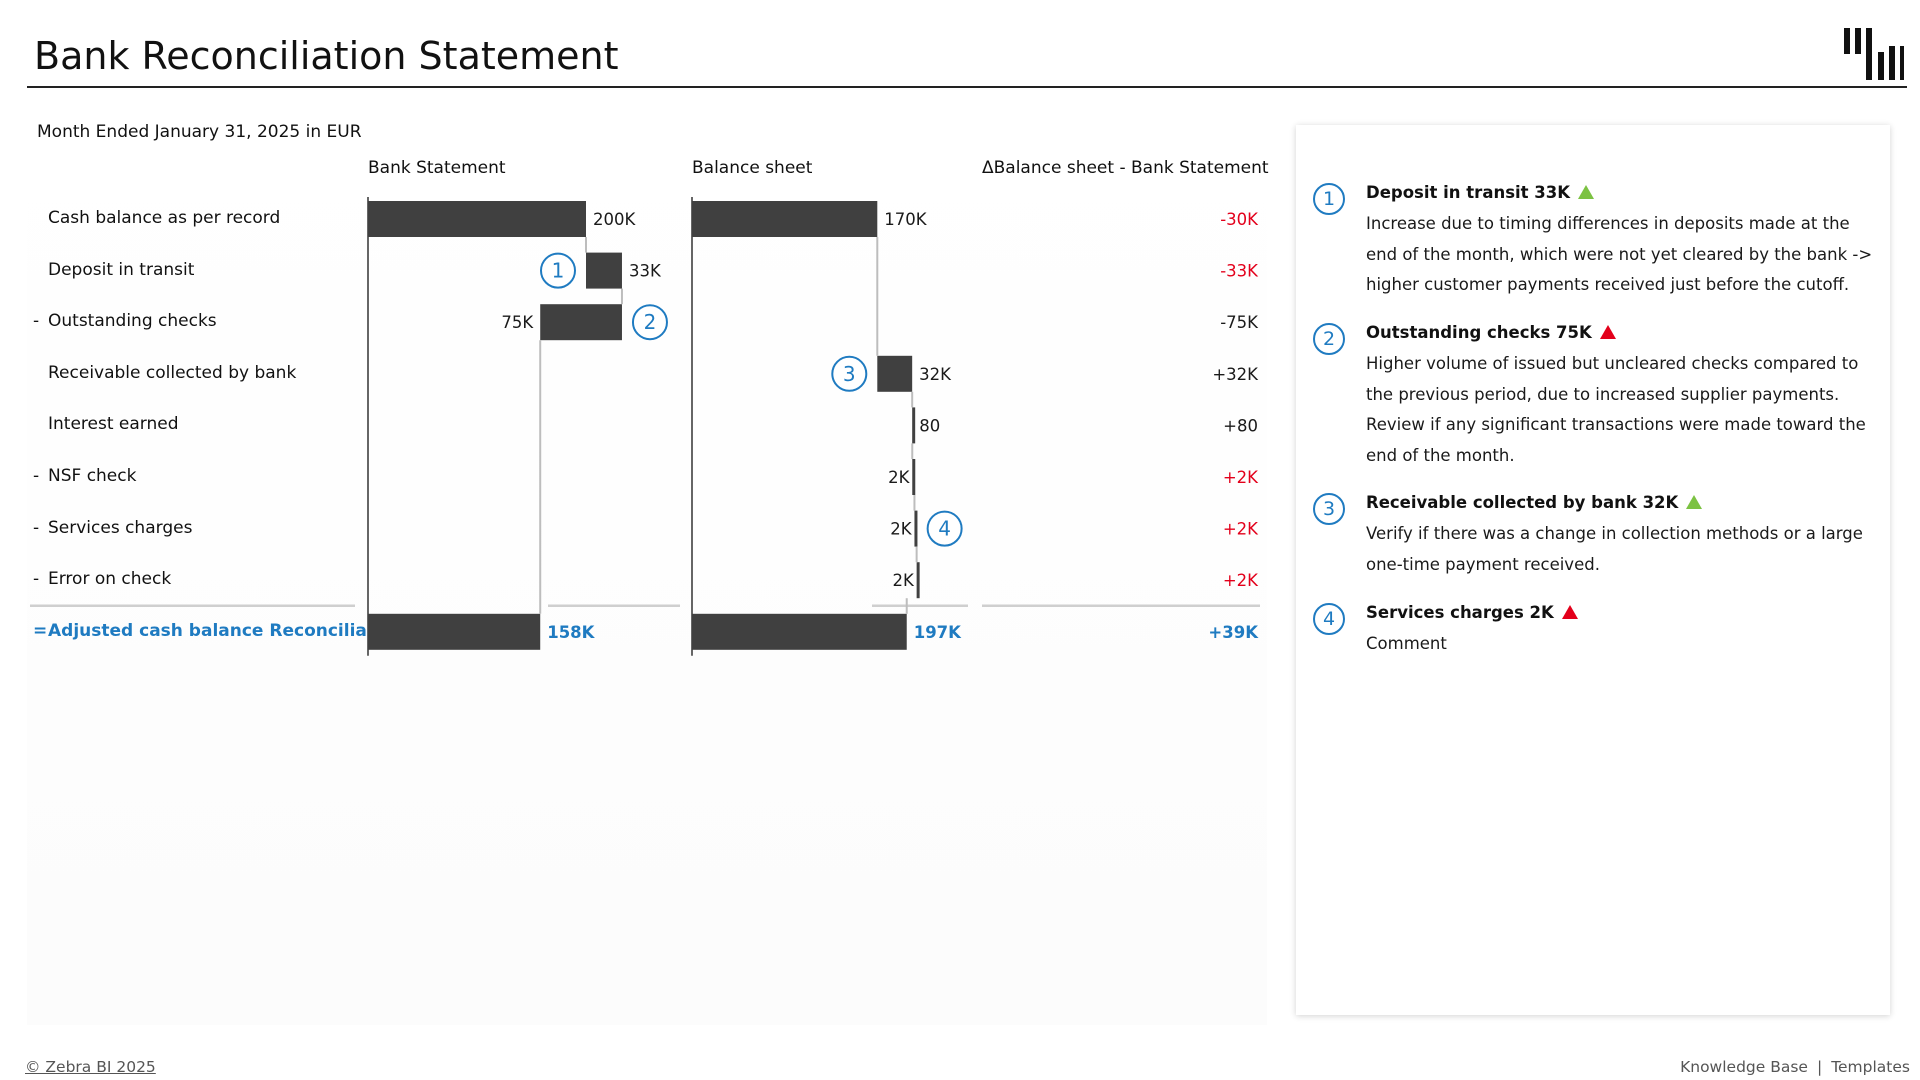 The image size is (1920, 1080). What do you see at coordinates (905, 219) in the screenshot?
I see `data-label: 170K` at bounding box center [905, 219].